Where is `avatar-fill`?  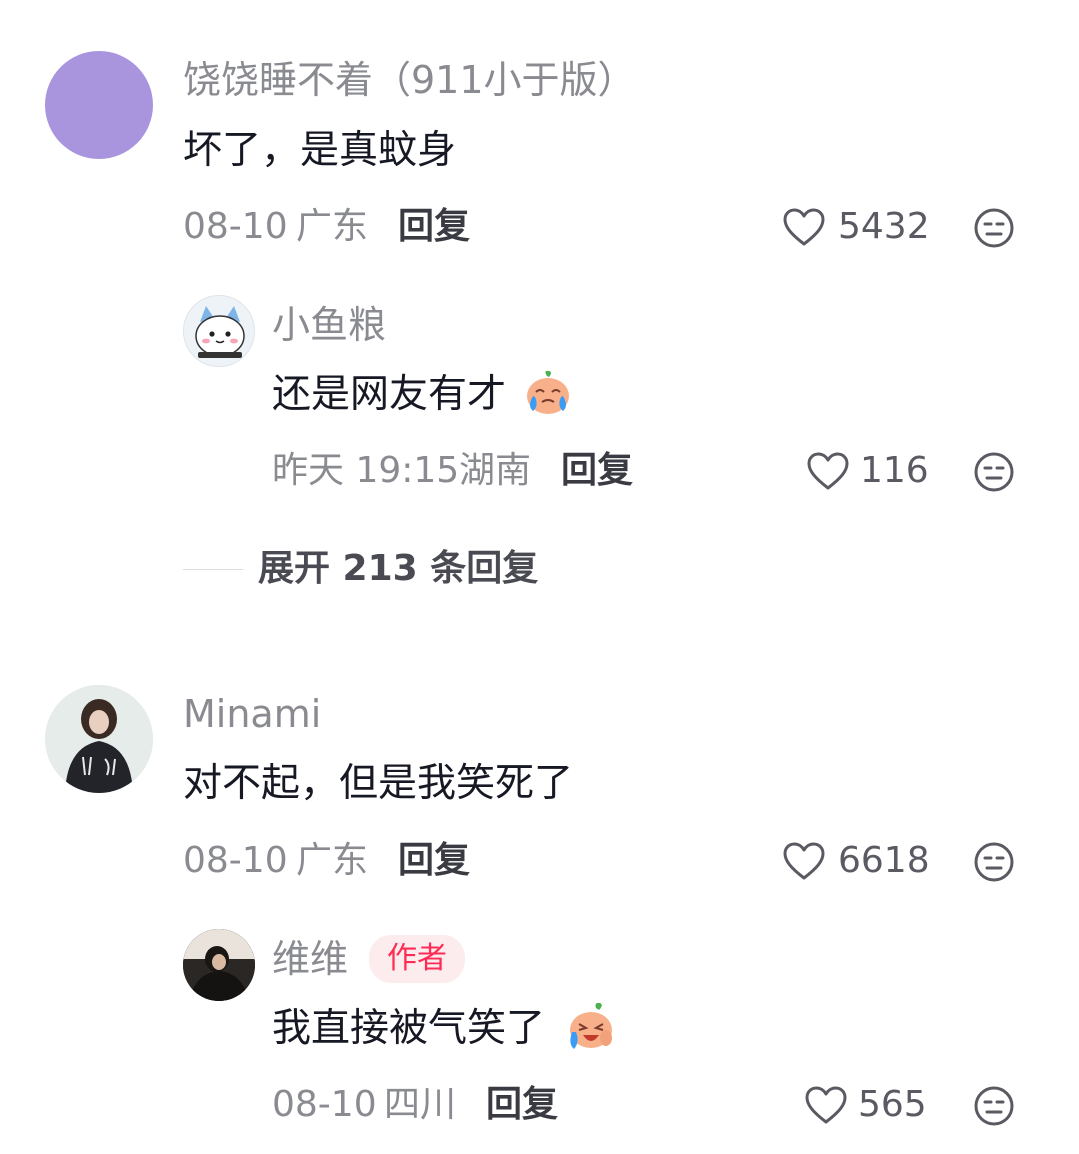
avatar-fill is located at coordinates (99, 105).